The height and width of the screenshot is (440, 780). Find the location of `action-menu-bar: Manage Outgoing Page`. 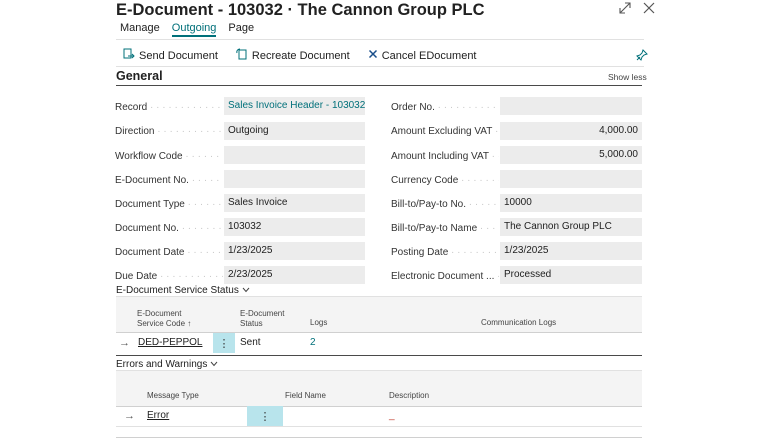

action-menu-bar: Manage Outgoing Page is located at coordinates (187, 29).